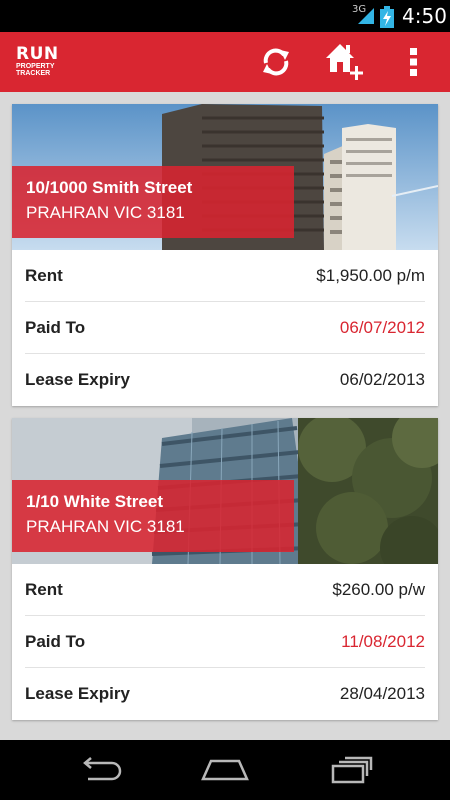  Describe the element at coordinates (35, 70) in the screenshot. I see `logo-sub: PROPERTY TRACKER` at that location.